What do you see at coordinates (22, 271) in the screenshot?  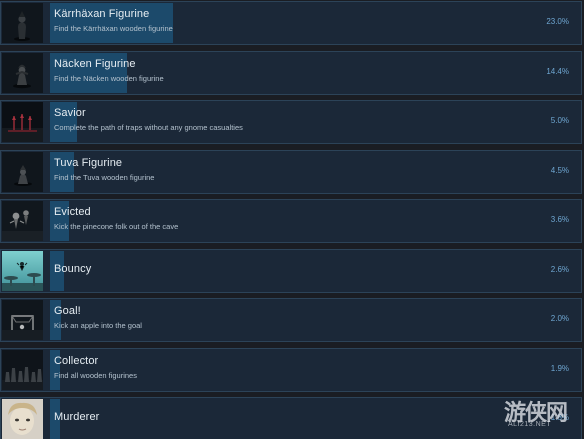 I see `mushroom-bounce-icon` at bounding box center [22, 271].